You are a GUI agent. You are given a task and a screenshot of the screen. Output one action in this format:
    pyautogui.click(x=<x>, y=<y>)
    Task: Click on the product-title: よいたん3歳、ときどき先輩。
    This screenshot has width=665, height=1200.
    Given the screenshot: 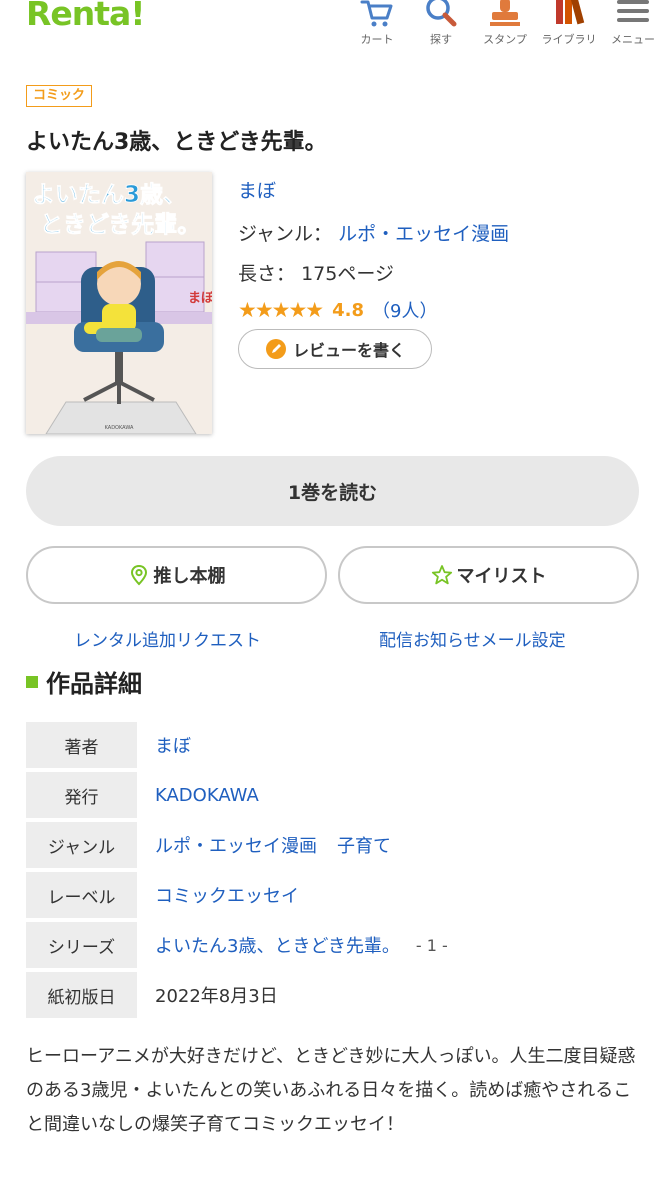 What is the action you would take?
    pyautogui.click(x=176, y=142)
    